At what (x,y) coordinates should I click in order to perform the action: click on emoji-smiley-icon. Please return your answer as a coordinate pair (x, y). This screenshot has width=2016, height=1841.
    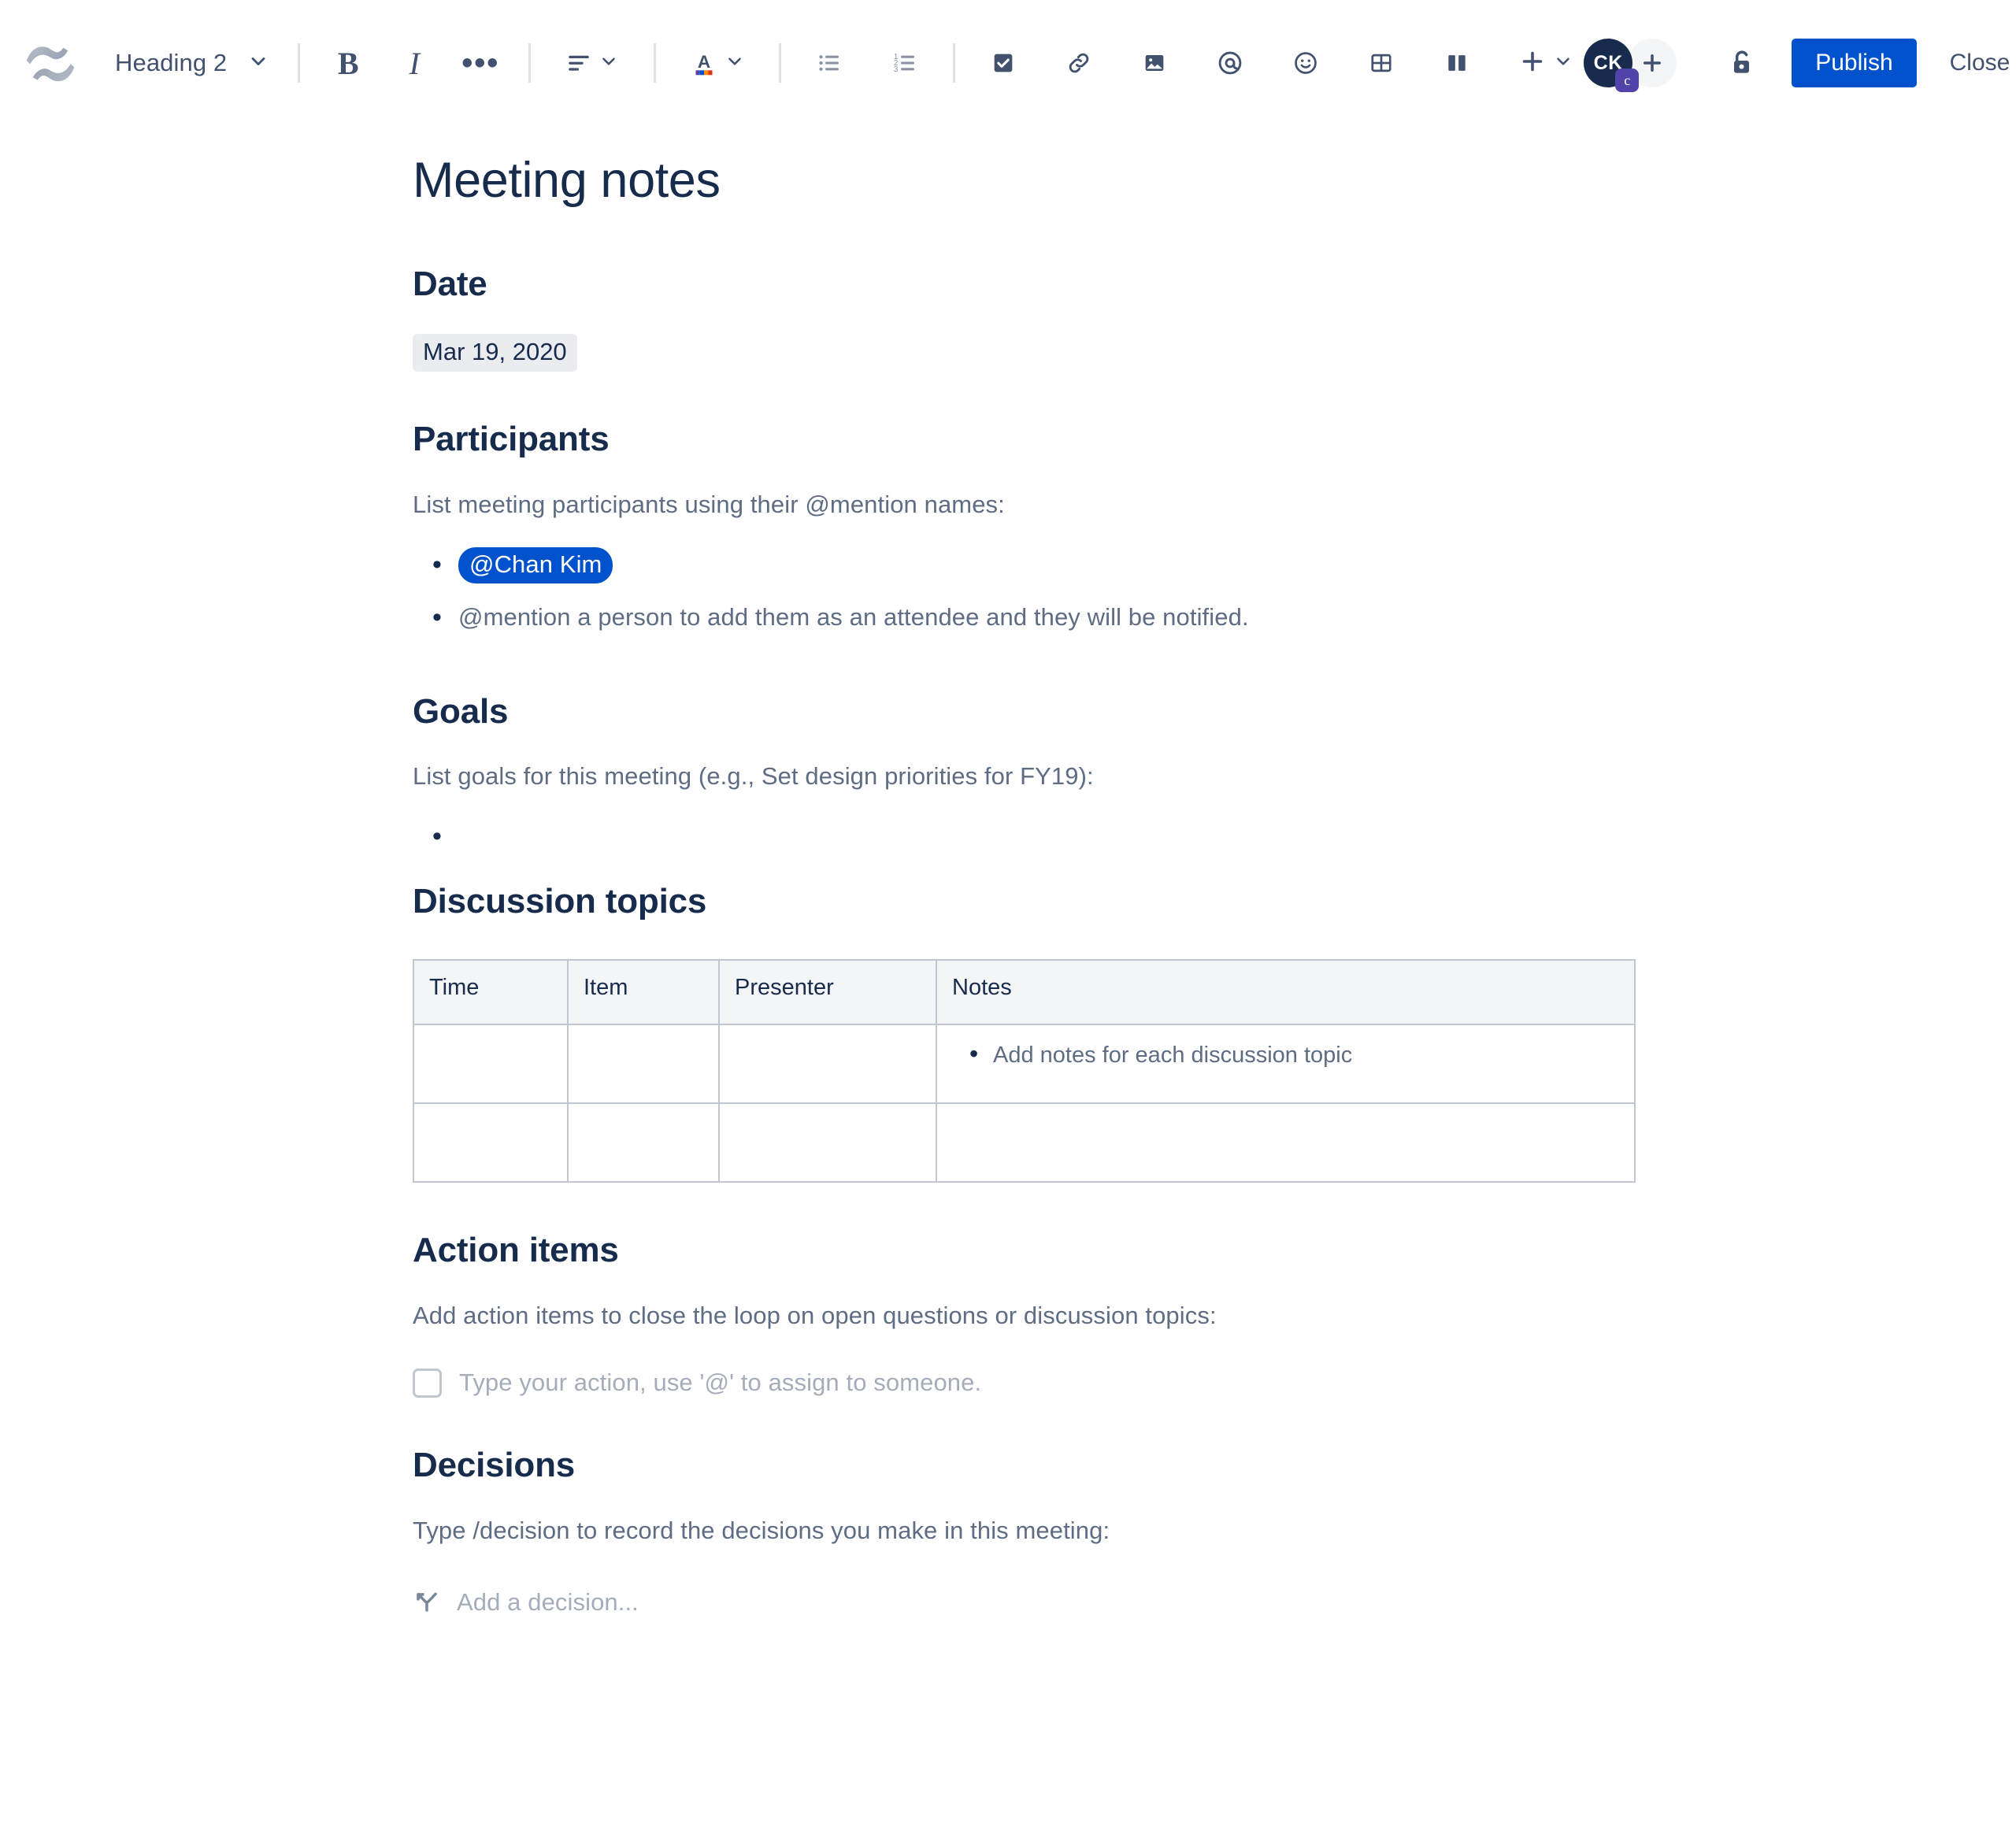
    Looking at the image, I should click on (1305, 63).